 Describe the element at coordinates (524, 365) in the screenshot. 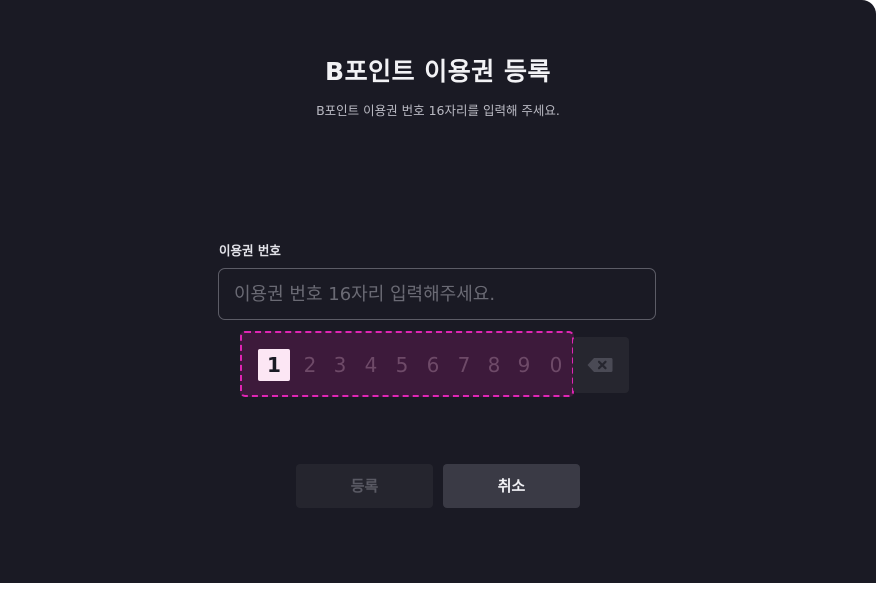

I see `keypad-key-9: 9` at that location.